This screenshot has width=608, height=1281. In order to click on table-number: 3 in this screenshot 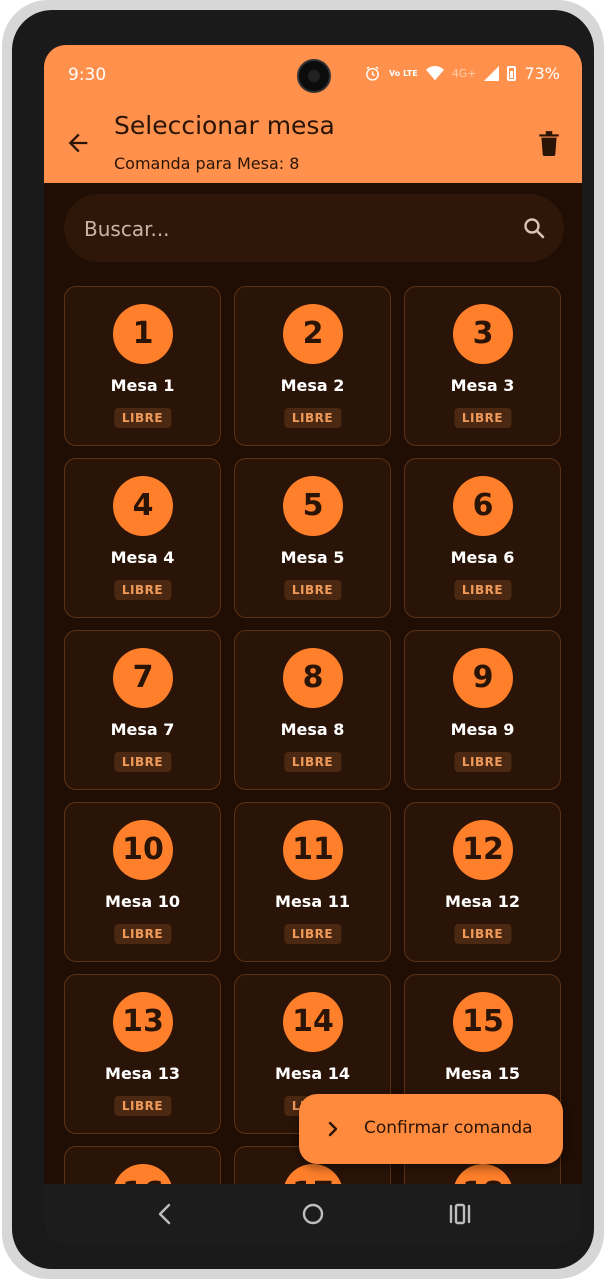, I will do `click(483, 334)`.